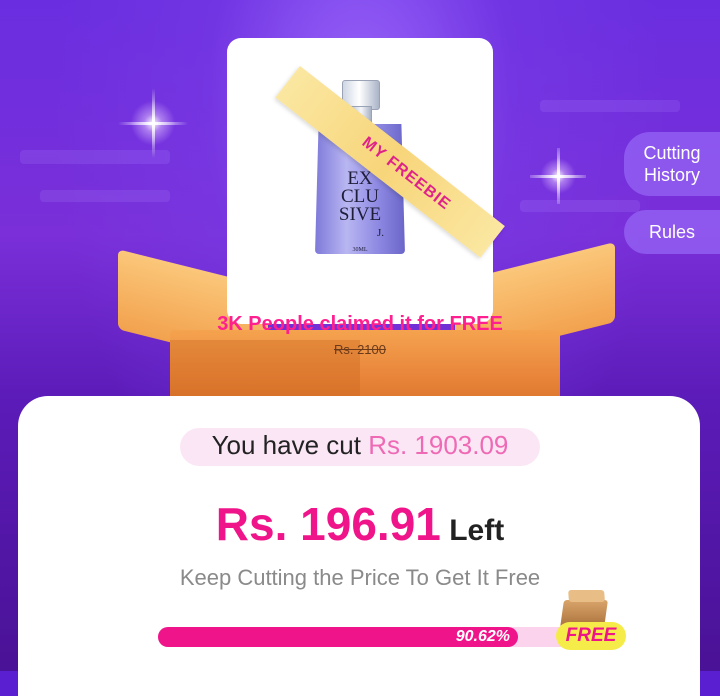  Describe the element at coordinates (472, 530) in the screenshot. I see `remaining-suffix: Left` at that location.